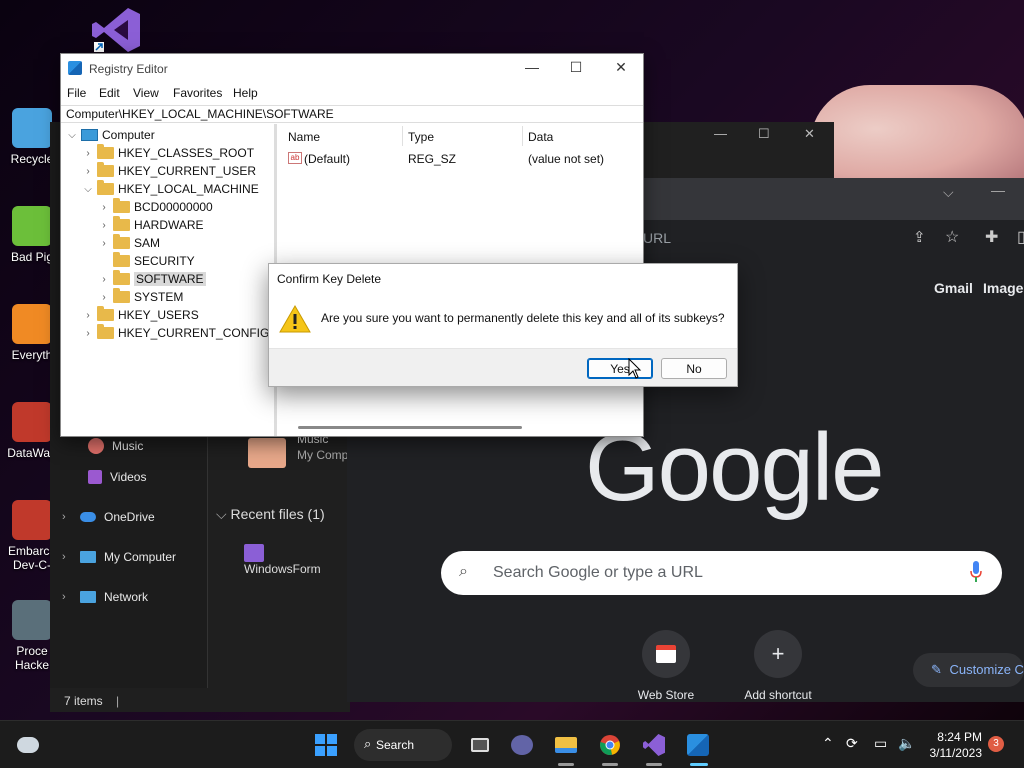 The height and width of the screenshot is (768, 1024). I want to click on registry-editor-taskbar-icon, so click(698, 745).